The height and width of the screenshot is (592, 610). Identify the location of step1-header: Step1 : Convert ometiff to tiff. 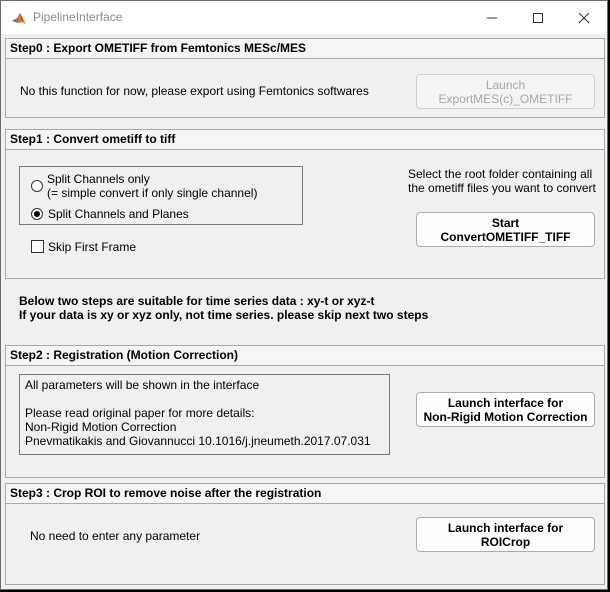
(305, 140).